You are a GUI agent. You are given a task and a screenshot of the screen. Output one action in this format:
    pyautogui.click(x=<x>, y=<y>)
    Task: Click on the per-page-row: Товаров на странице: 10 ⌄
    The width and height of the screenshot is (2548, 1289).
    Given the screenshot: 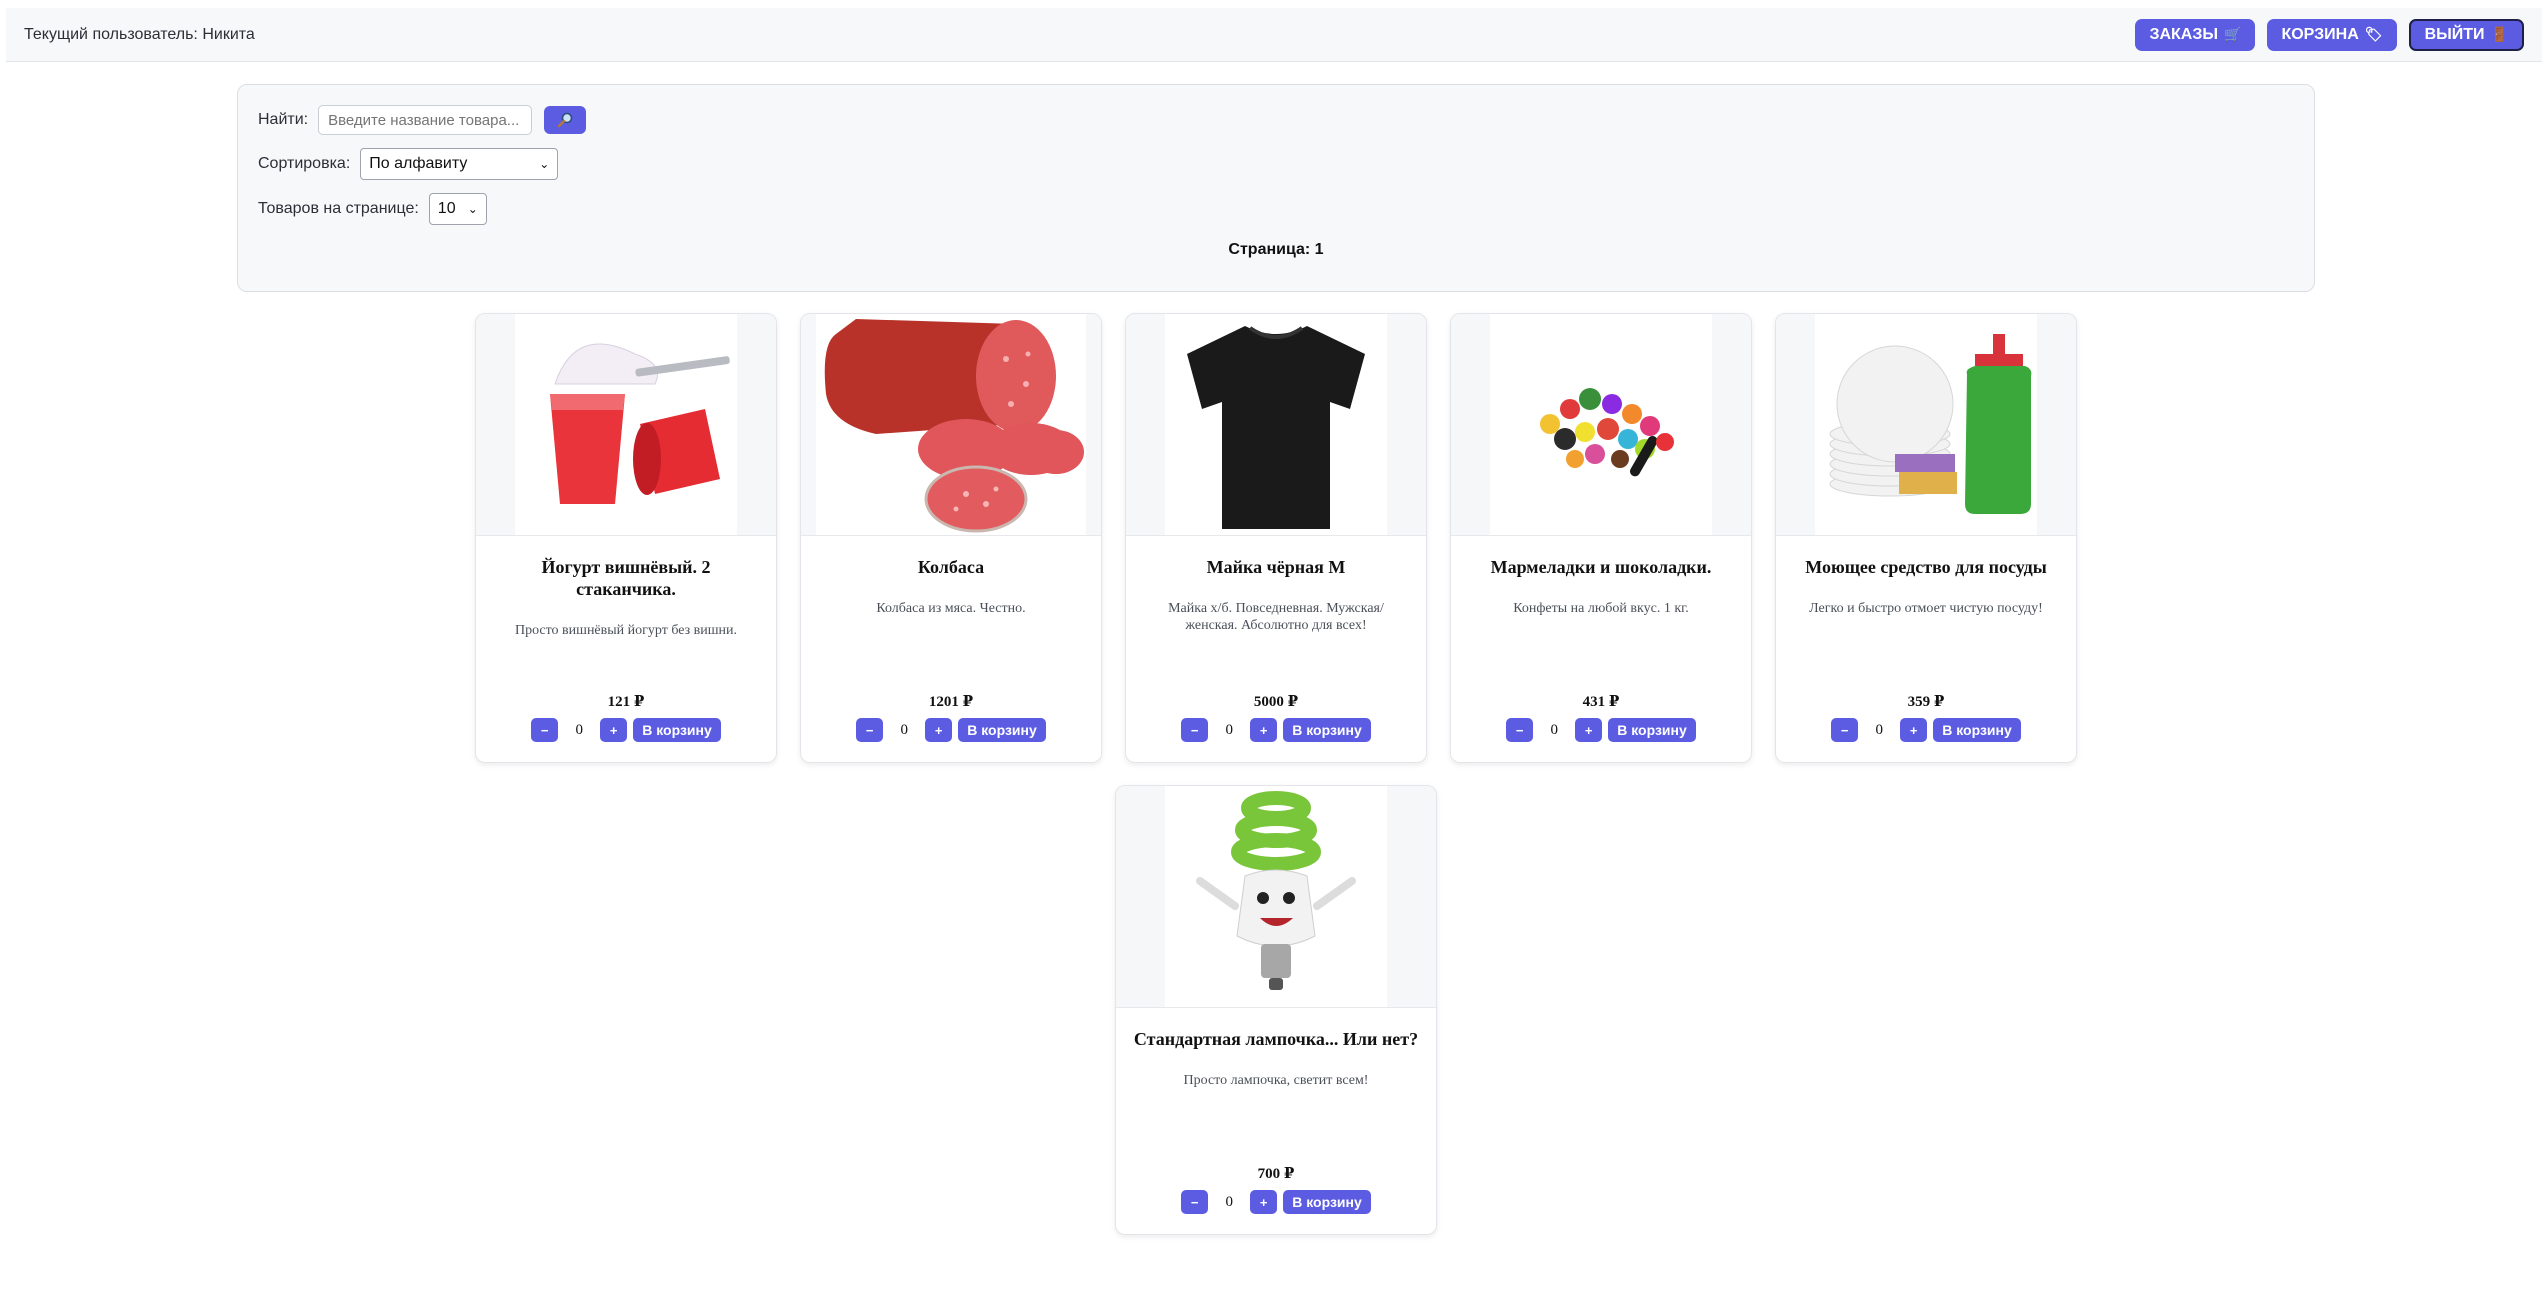 What is the action you would take?
    pyautogui.click(x=372, y=209)
    